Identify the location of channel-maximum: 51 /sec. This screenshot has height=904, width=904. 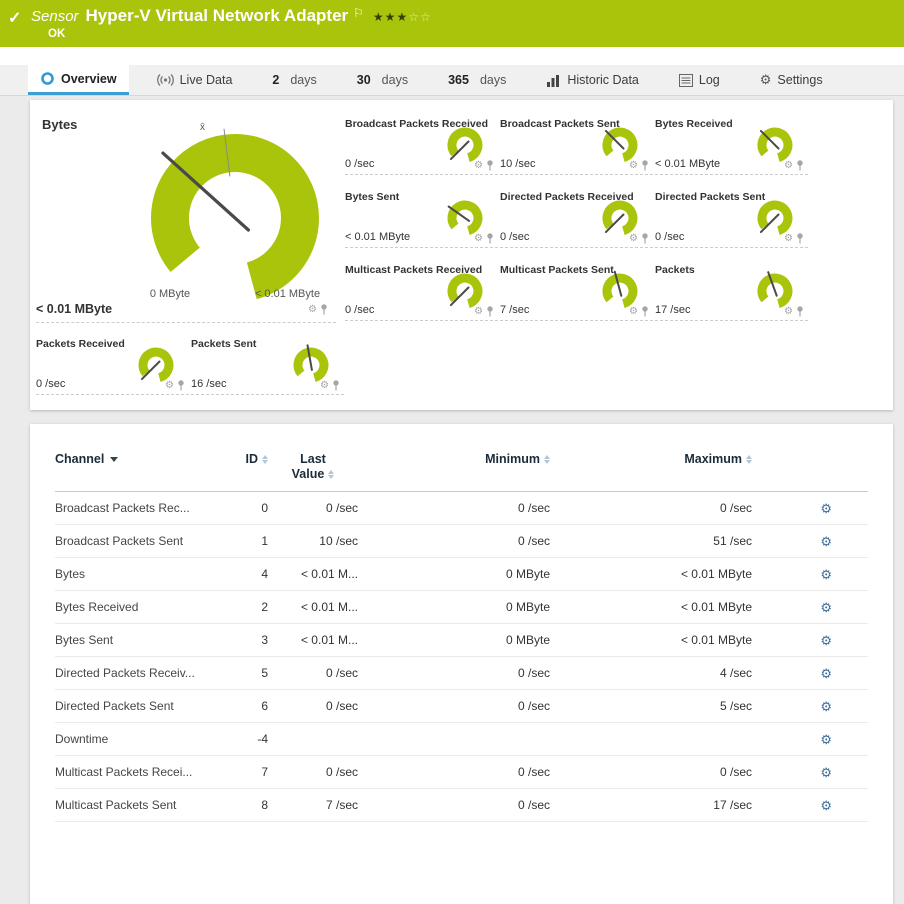
(732, 541).